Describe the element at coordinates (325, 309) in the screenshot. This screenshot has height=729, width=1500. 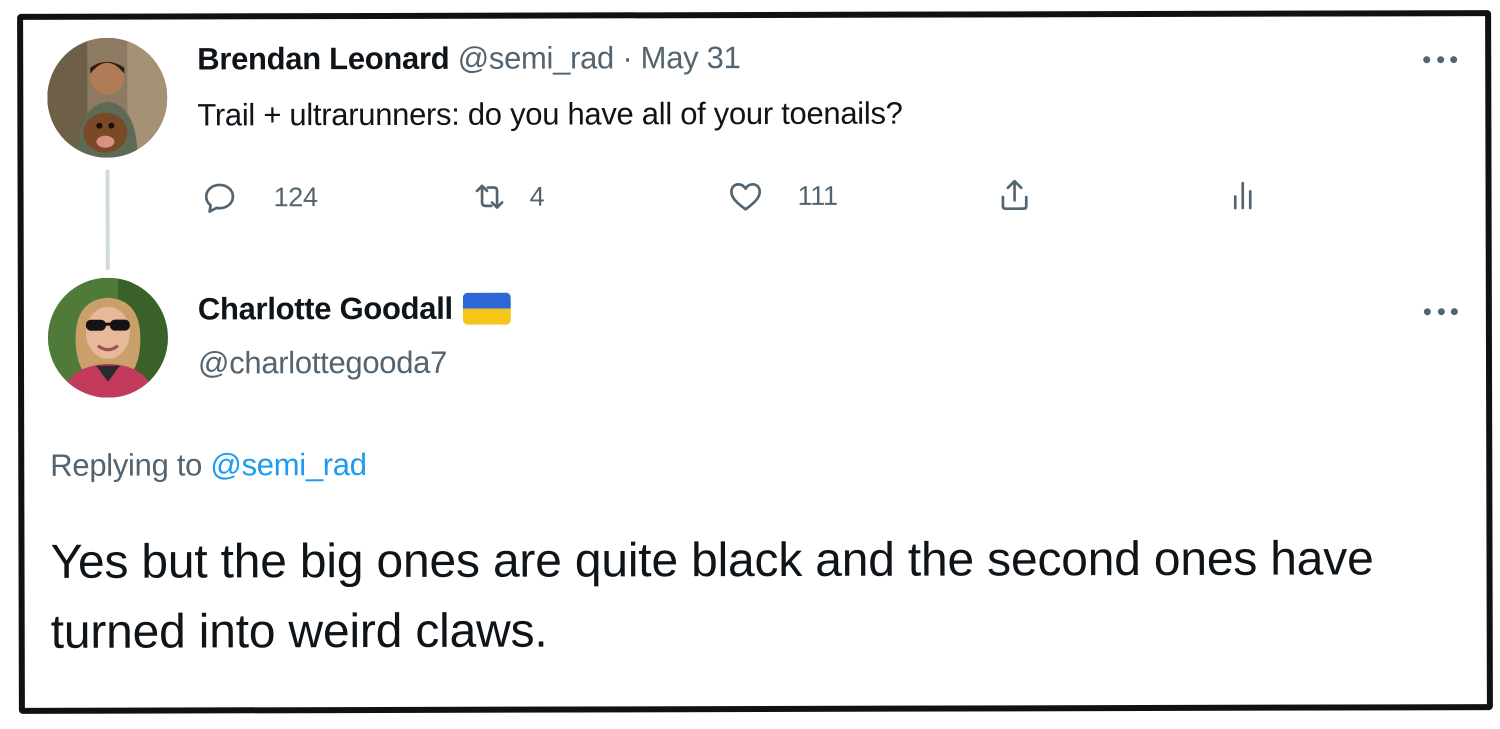
I see `author-name: Charlotte Goodall` at that location.